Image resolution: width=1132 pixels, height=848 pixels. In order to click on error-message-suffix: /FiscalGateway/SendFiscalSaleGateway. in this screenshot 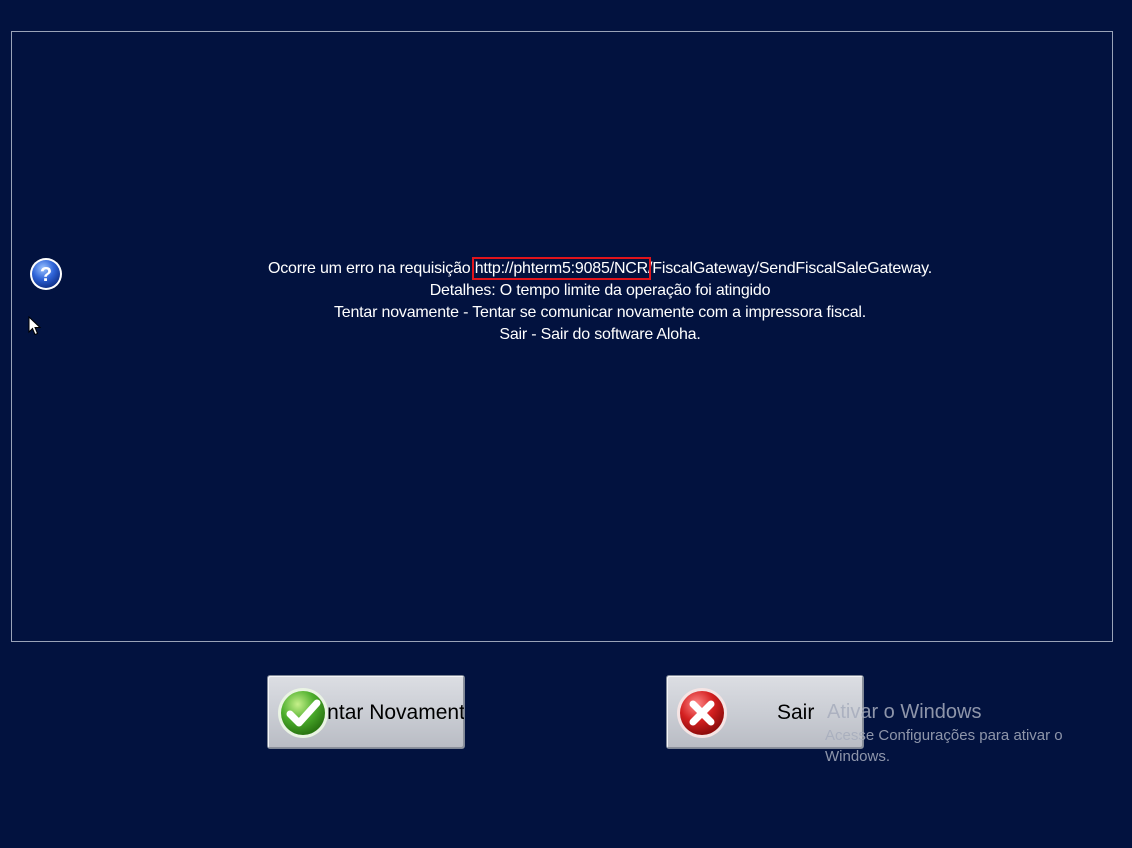, I will do `click(790, 268)`.